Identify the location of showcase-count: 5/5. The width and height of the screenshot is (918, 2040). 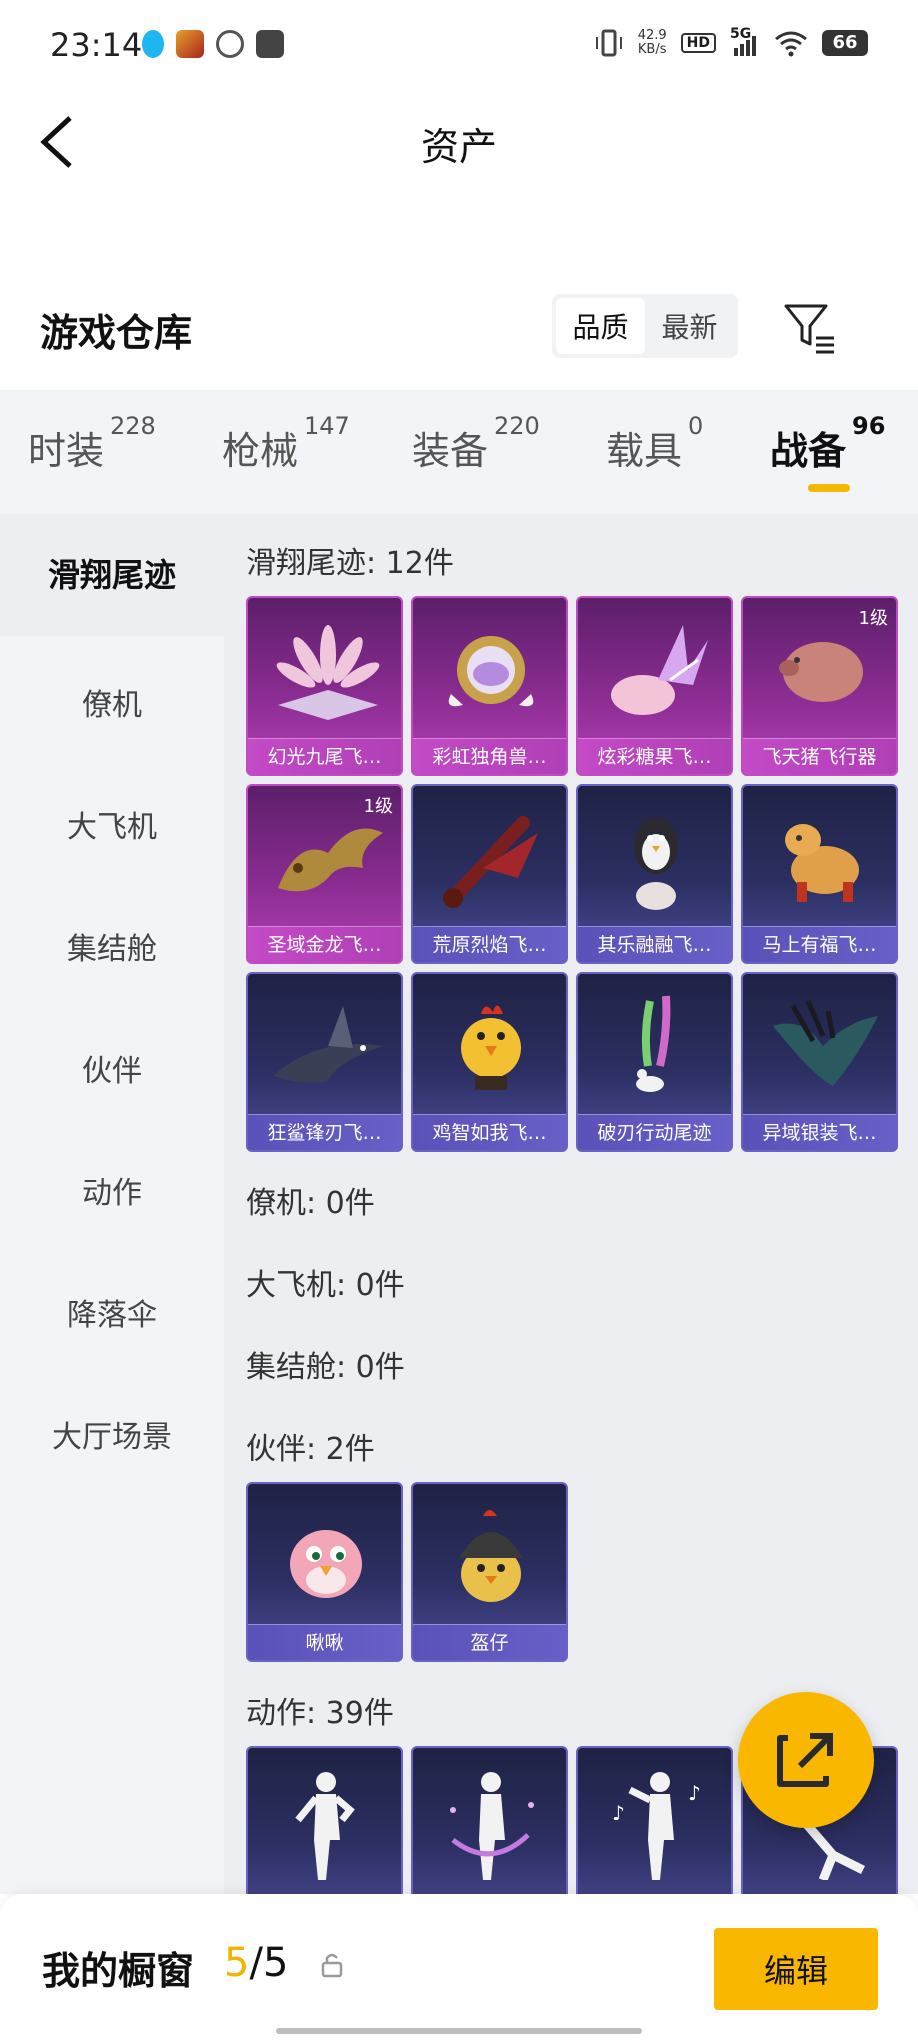
(256, 1963).